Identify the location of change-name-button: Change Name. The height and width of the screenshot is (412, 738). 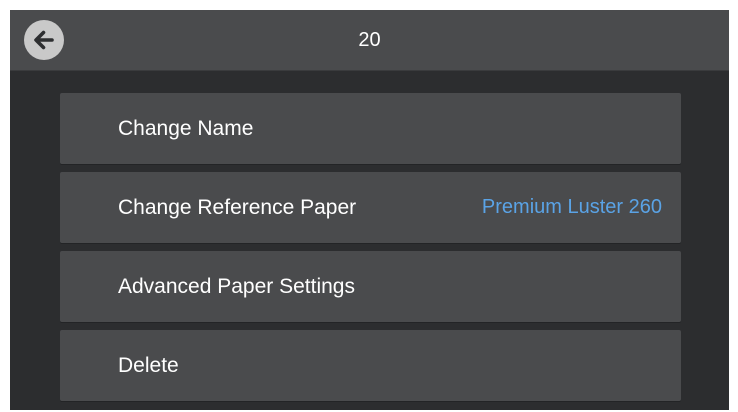
(370, 128).